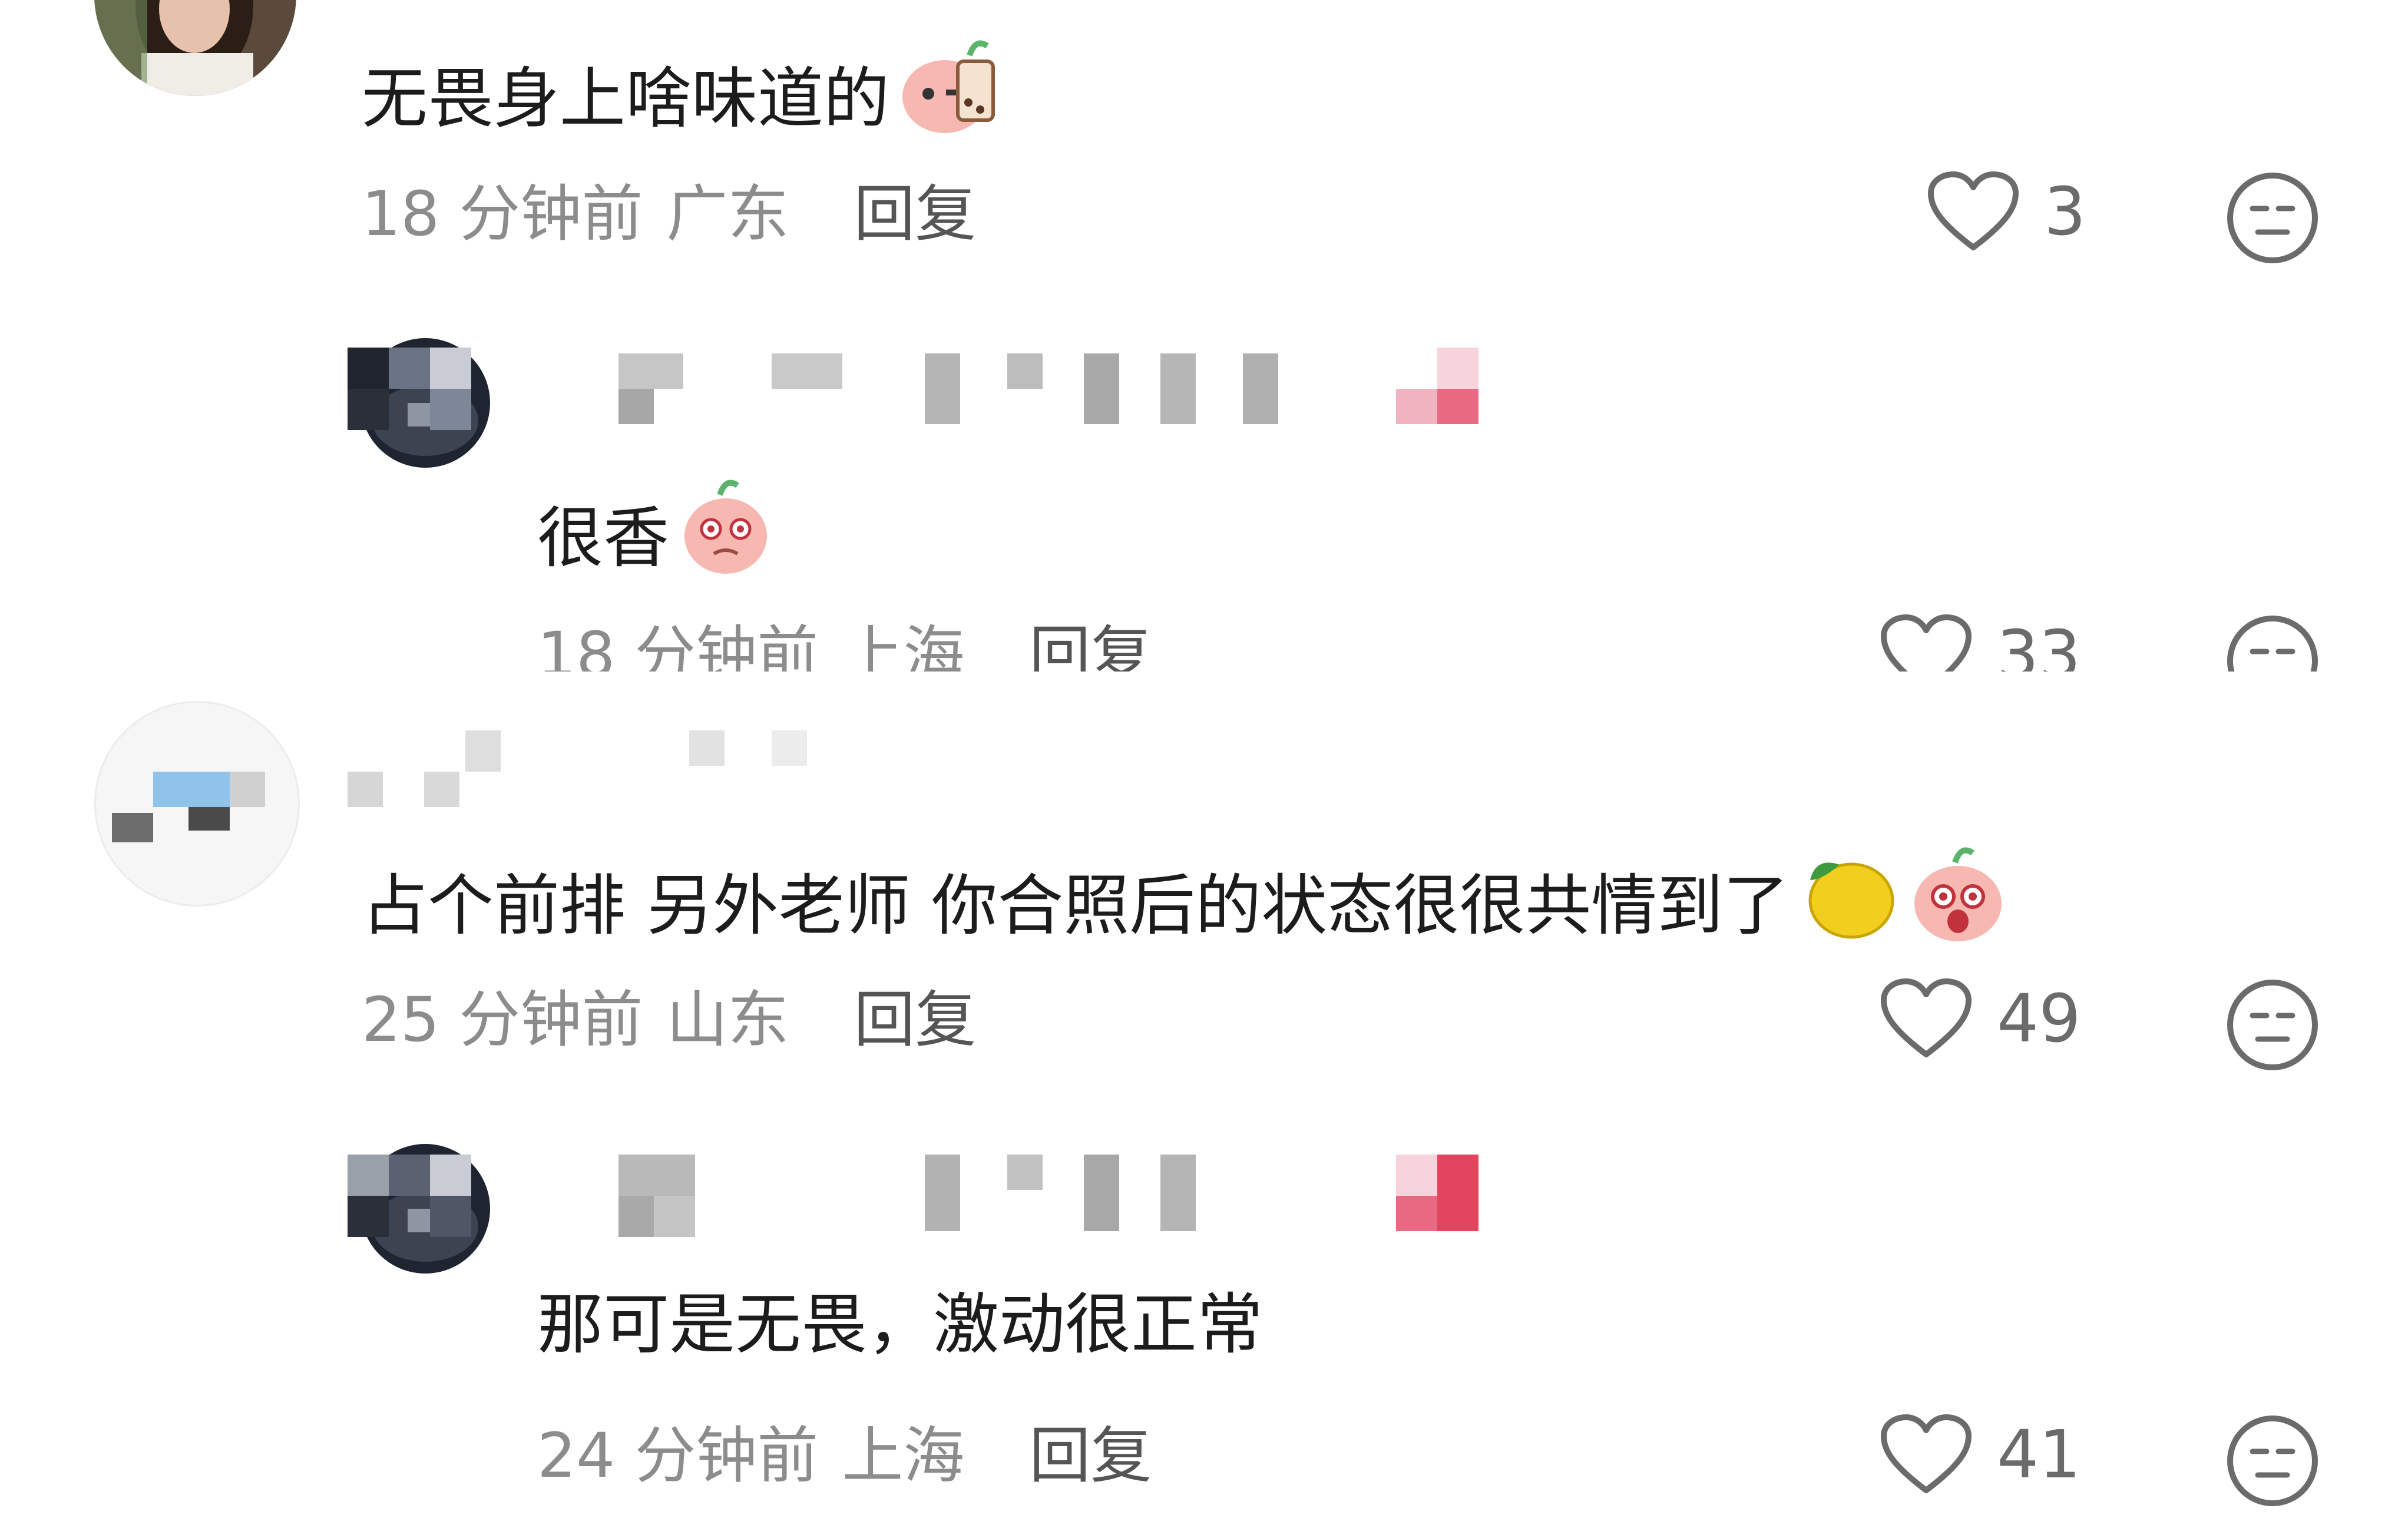 This screenshot has height=1528, width=2408. What do you see at coordinates (502, 214) in the screenshot?
I see `comment-time: 18 分钟前` at bounding box center [502, 214].